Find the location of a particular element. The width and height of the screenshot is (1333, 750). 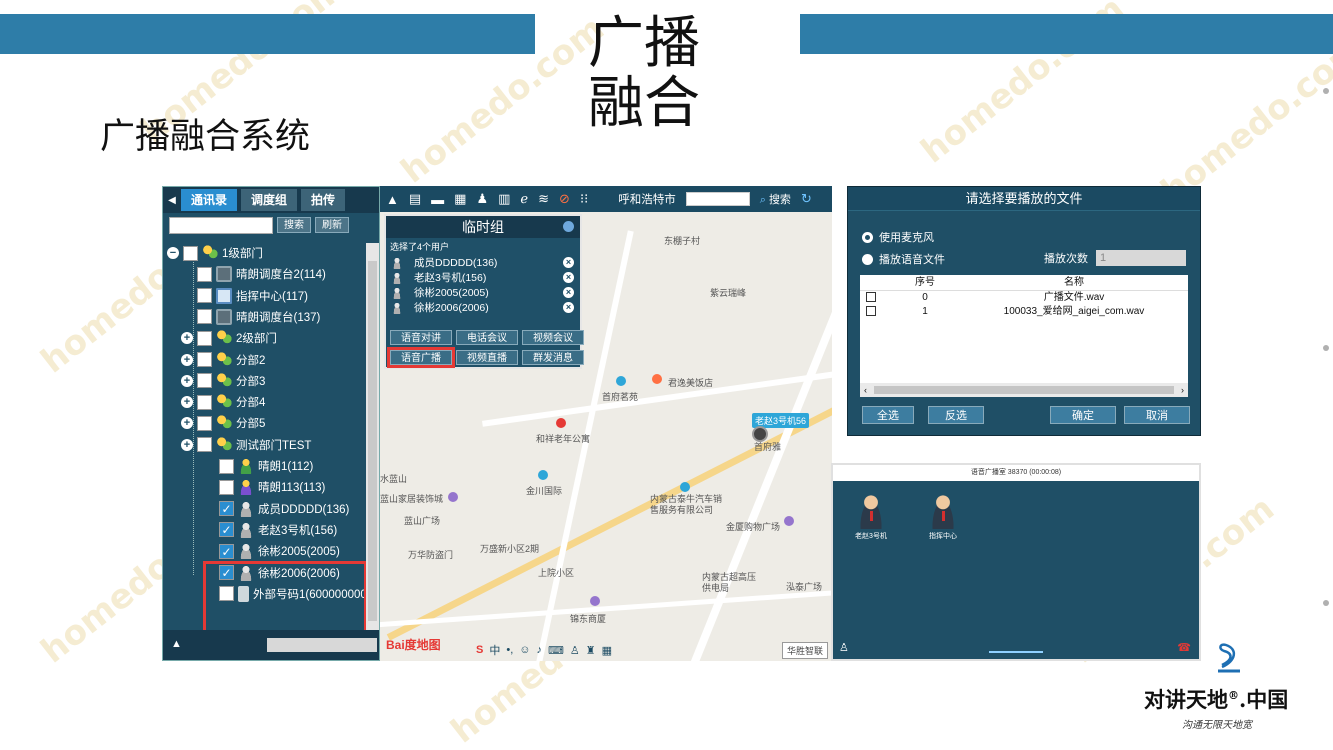

signal-icon: ≋ is located at coordinates (543, 199).